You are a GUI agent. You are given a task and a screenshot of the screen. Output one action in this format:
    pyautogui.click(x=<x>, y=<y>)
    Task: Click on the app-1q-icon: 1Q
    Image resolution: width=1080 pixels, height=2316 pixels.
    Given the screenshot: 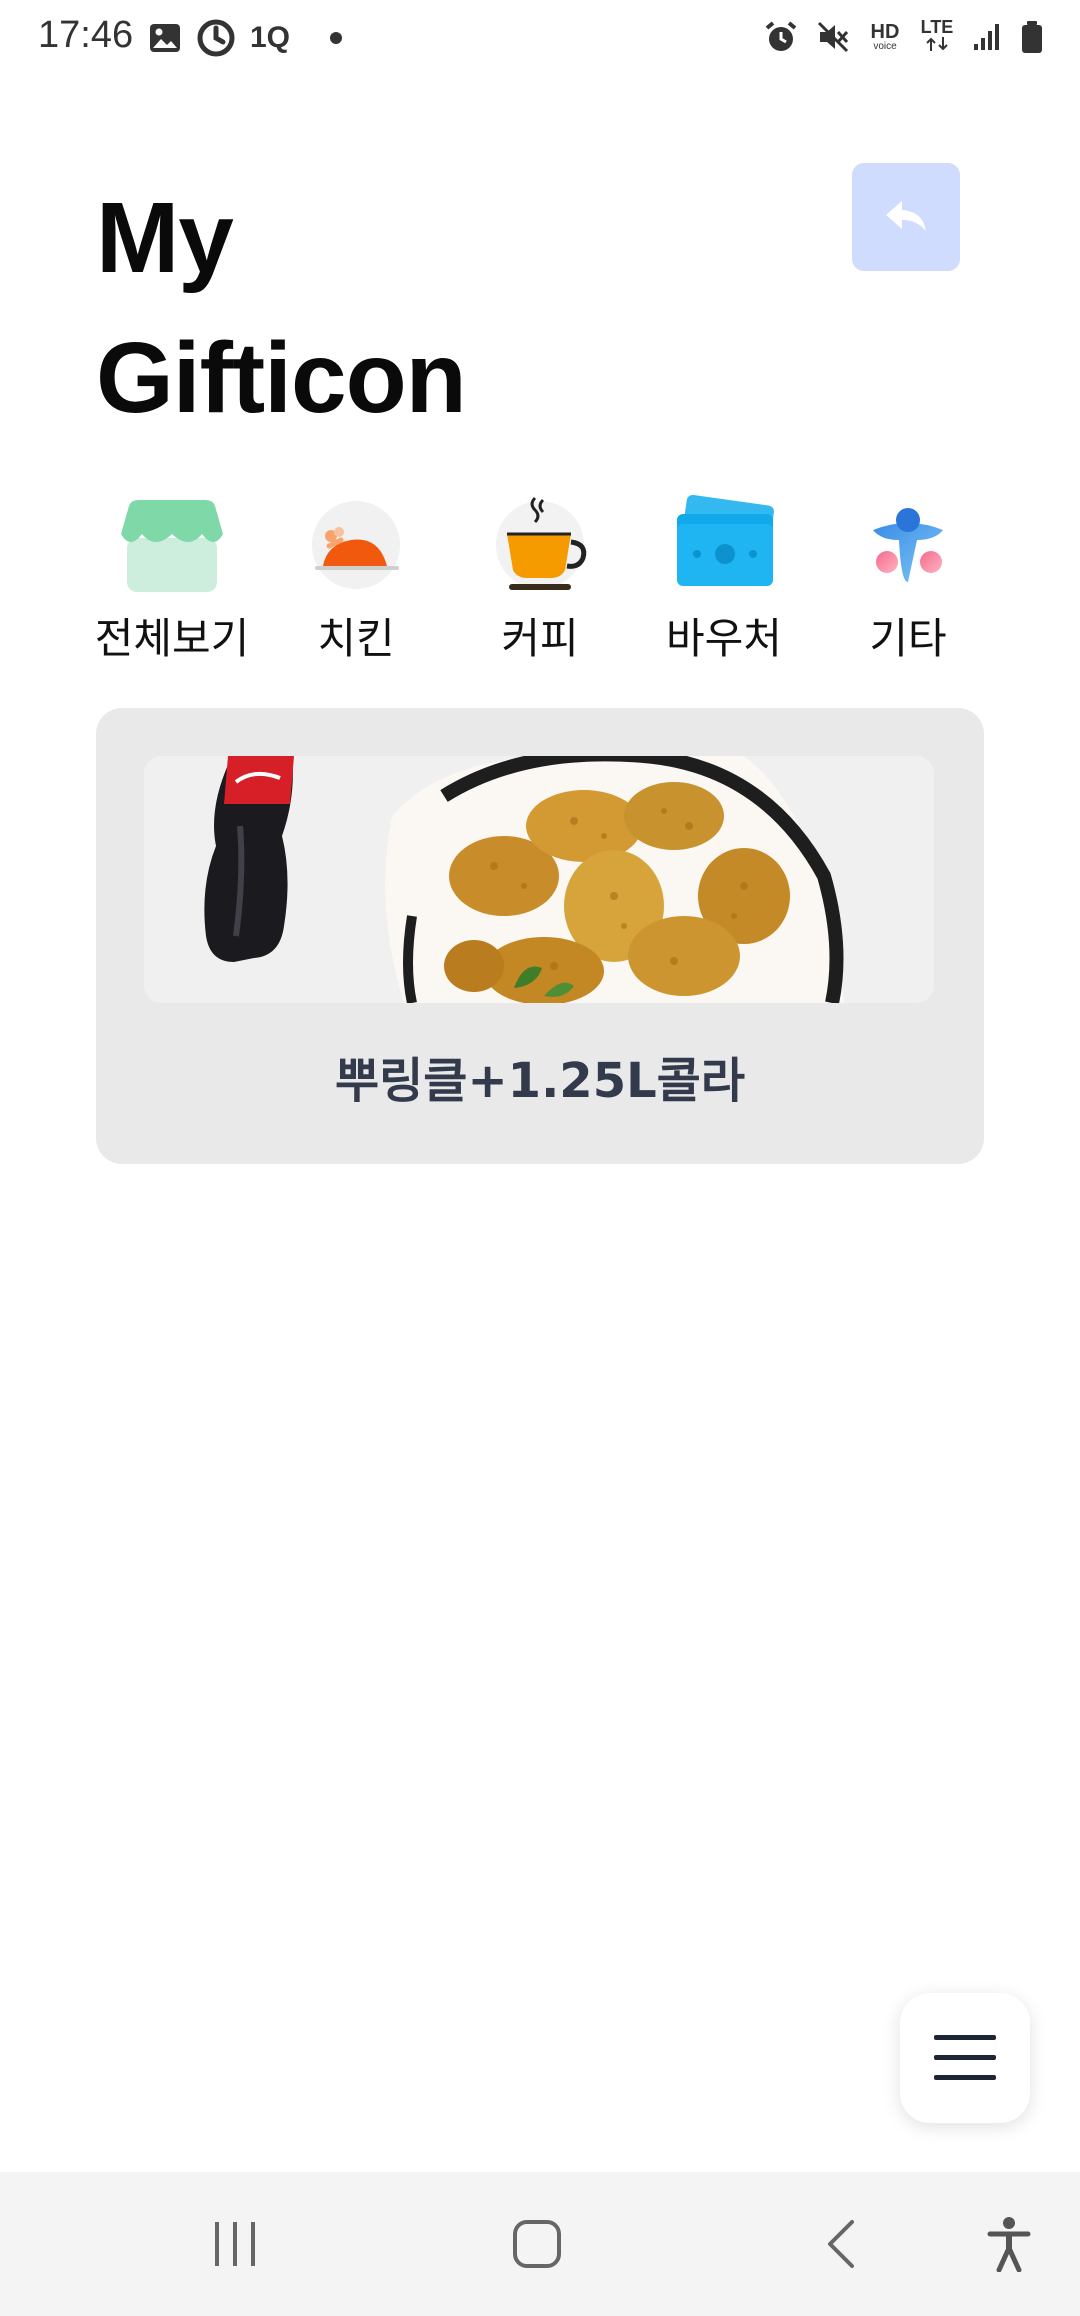 What is the action you would take?
    pyautogui.click(x=270, y=37)
    